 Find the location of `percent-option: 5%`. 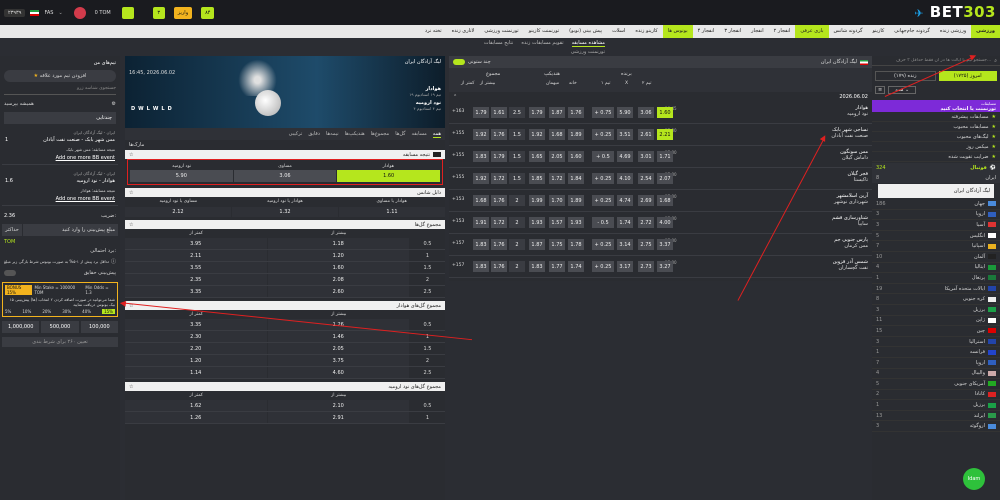

percent-option: 5% is located at coordinates (8, 311).